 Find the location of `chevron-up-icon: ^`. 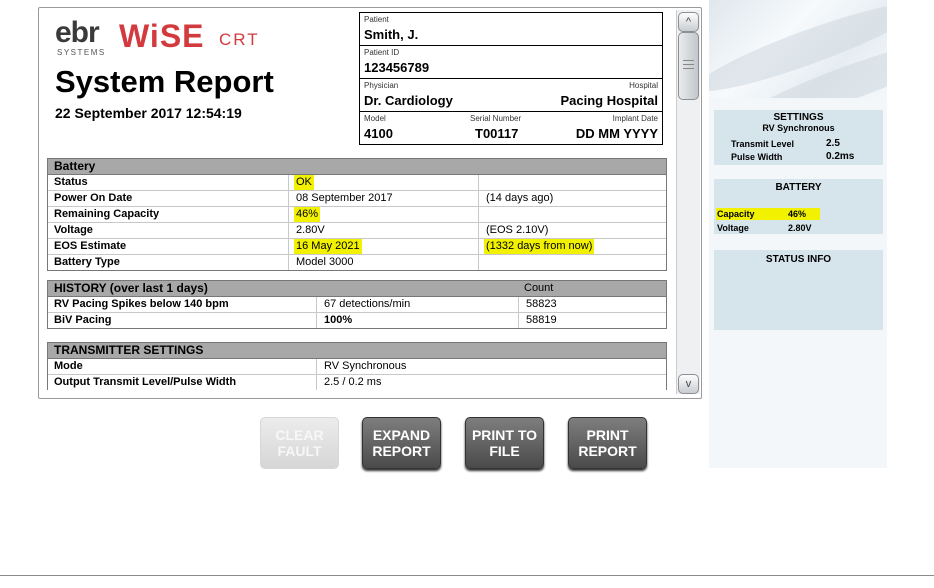

chevron-up-icon: ^ is located at coordinates (688, 22).